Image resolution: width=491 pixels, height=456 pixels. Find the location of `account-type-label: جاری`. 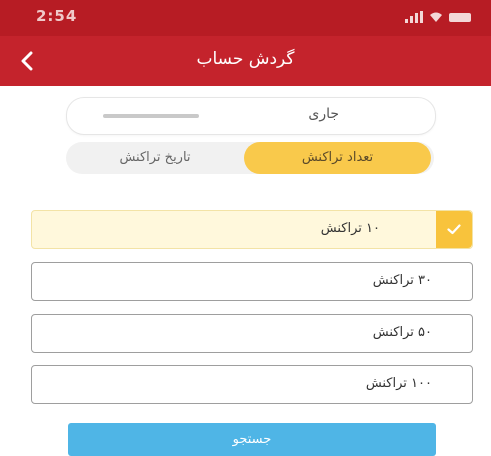

account-type-label: جاری is located at coordinates (323, 114).